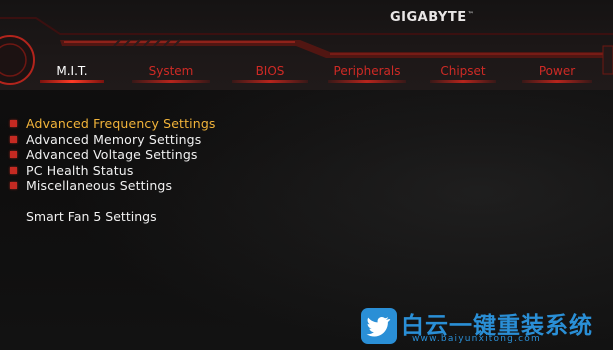  I want to click on menu-item-label: Advanced Memory Settings, so click(114, 139).